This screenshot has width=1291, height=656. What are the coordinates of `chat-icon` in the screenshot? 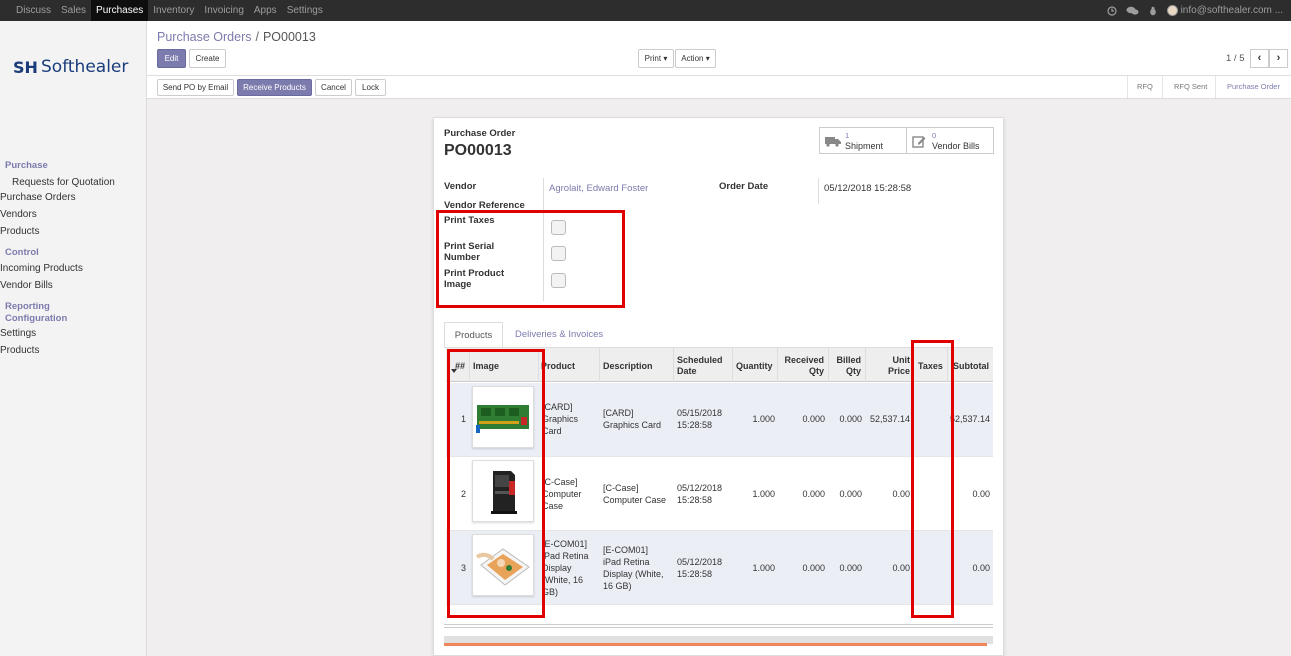 It's located at (1132, 11).